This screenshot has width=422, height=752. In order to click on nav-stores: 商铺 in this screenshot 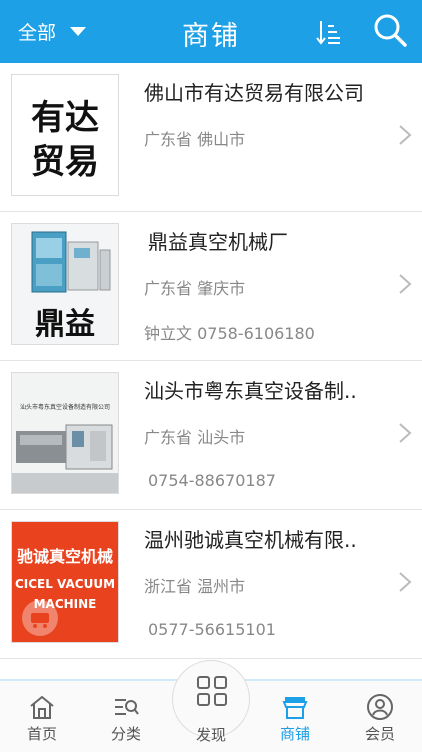, I will do `click(295, 718)`.